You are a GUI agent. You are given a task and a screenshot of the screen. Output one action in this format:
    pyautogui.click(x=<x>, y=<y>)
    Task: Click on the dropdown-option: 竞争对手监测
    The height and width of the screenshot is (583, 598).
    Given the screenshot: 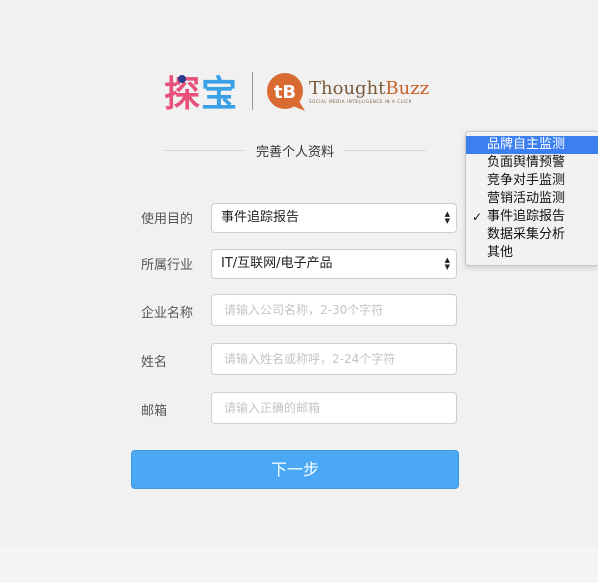 What is the action you would take?
    pyautogui.click(x=532, y=181)
    